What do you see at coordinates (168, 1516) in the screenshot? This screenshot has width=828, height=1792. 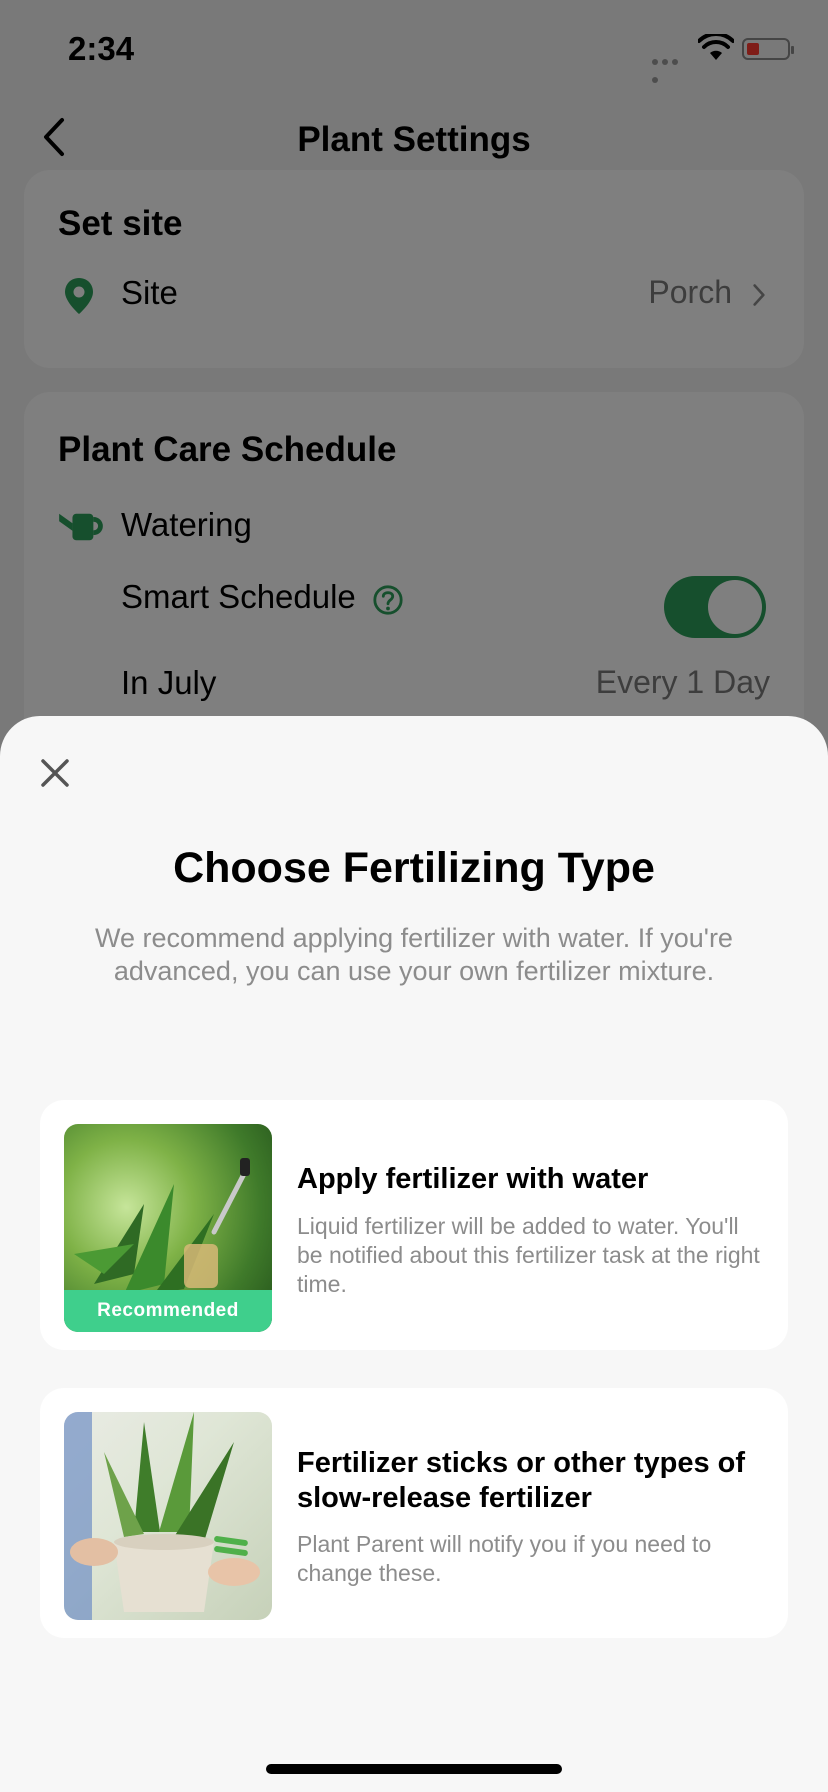 I see `slow-release-fertilizer-image` at bounding box center [168, 1516].